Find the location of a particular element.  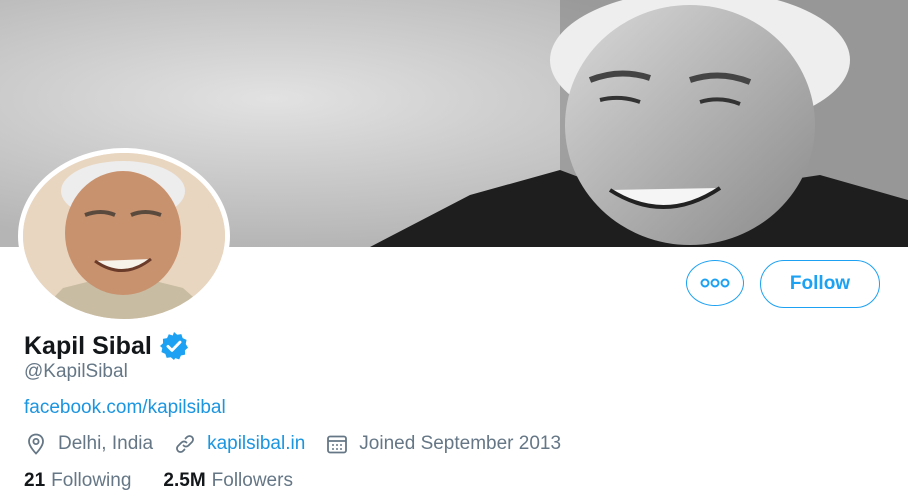

following-link: 21 Following is located at coordinates (77, 481).